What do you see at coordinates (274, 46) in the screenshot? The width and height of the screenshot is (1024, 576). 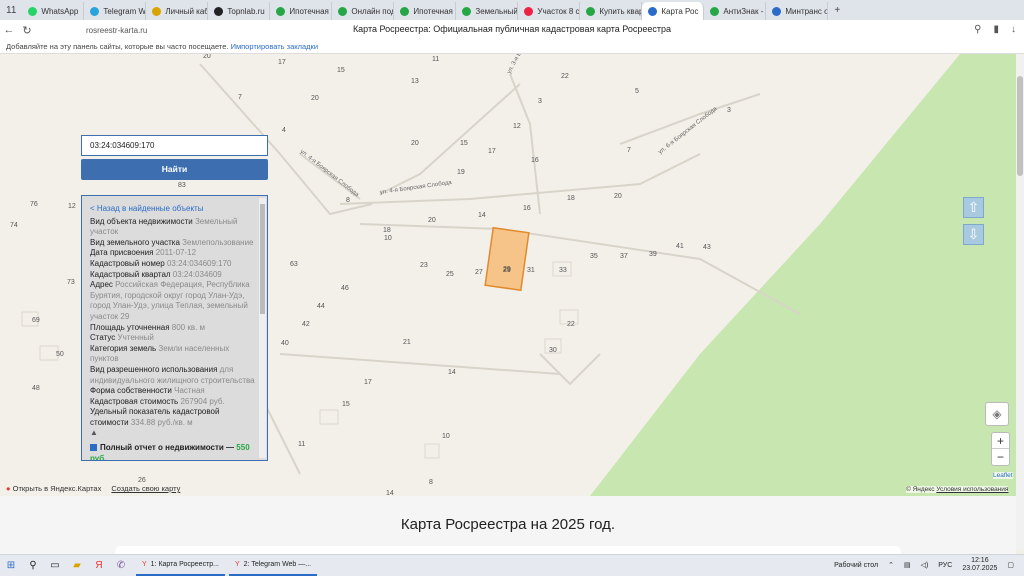 I see `import-bookmarks-link: Импортировать закладки` at bounding box center [274, 46].